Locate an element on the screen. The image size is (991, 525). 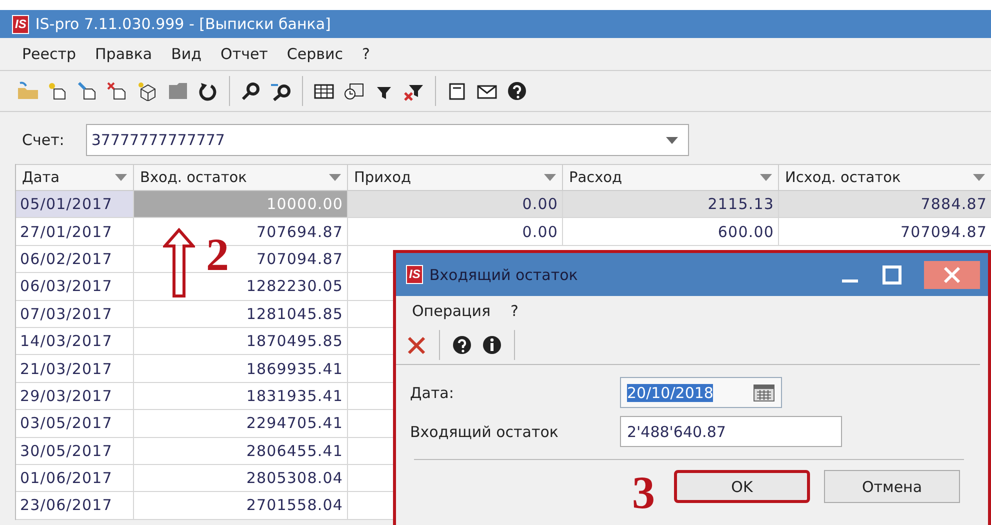
field-label: Дата: is located at coordinates (432, 393).